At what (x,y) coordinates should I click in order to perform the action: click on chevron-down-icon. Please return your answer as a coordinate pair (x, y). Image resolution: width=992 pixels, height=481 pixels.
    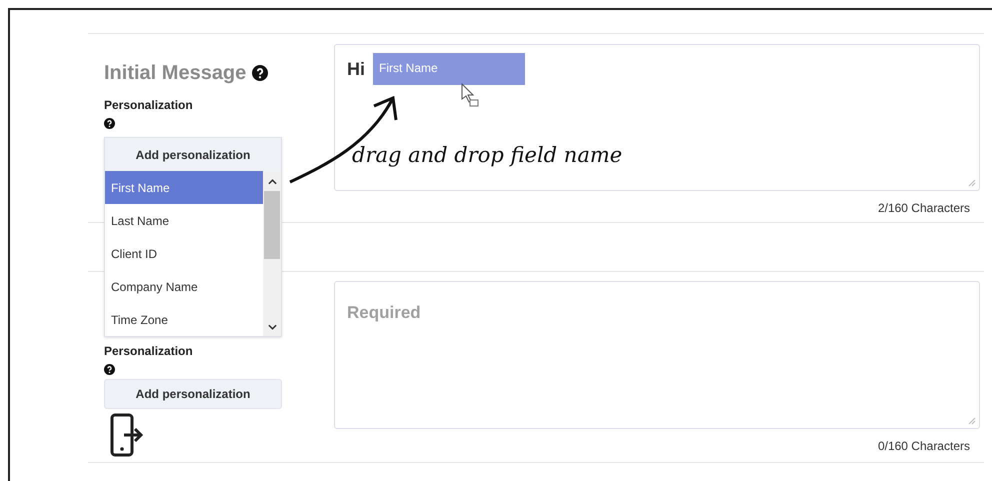
    Looking at the image, I should click on (272, 327).